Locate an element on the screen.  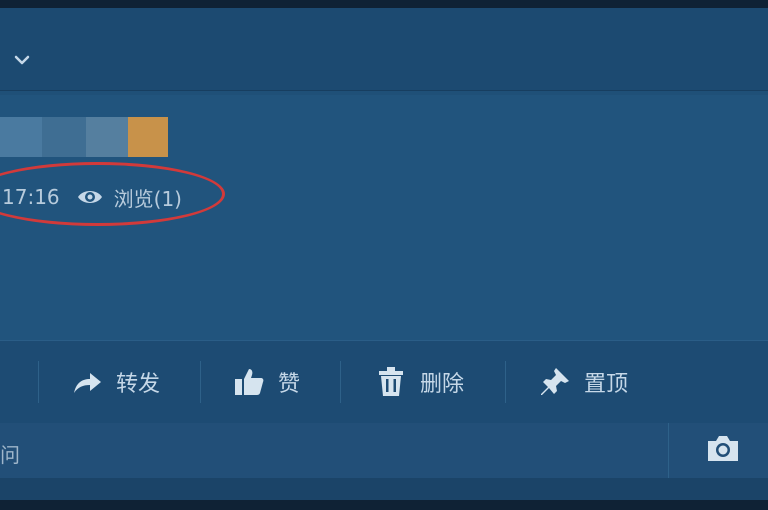
pin-button: 置顶 is located at coordinates (583, 382).